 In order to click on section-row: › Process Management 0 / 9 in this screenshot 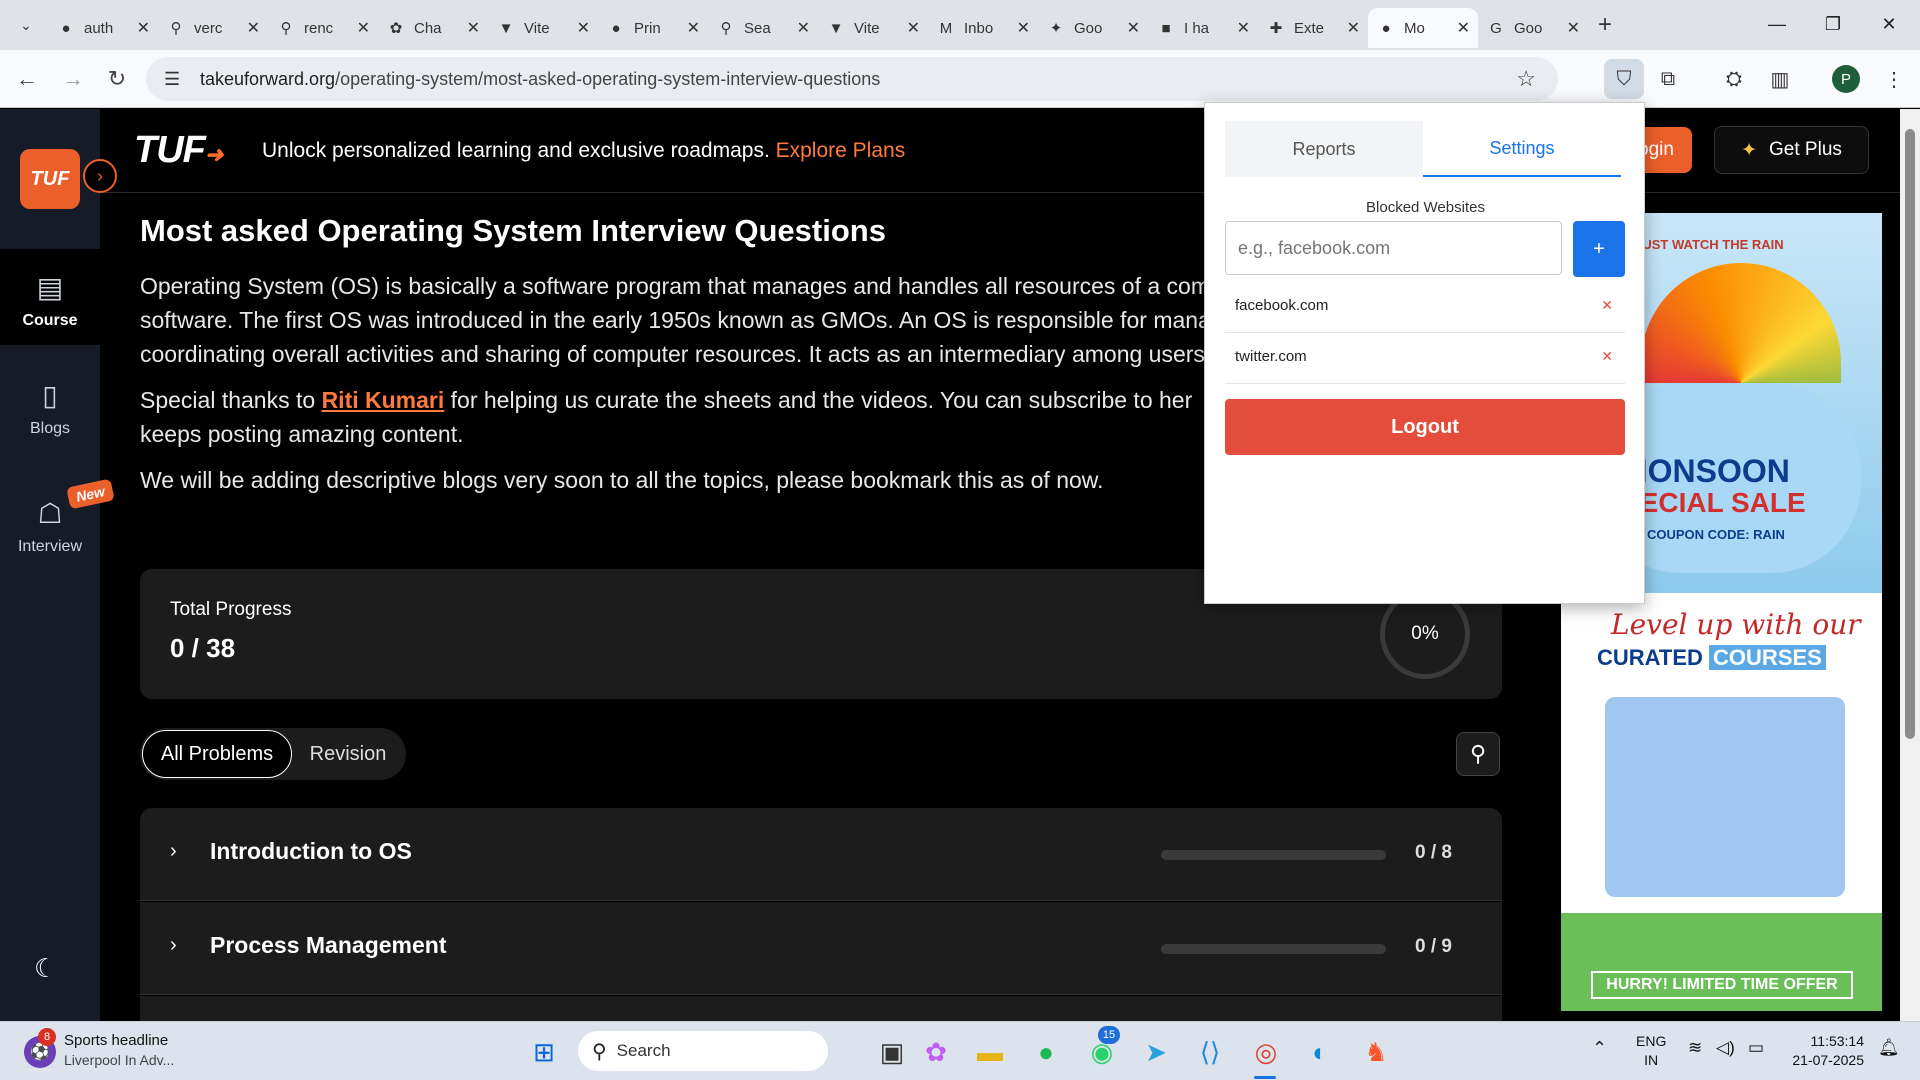, I will do `click(821, 948)`.